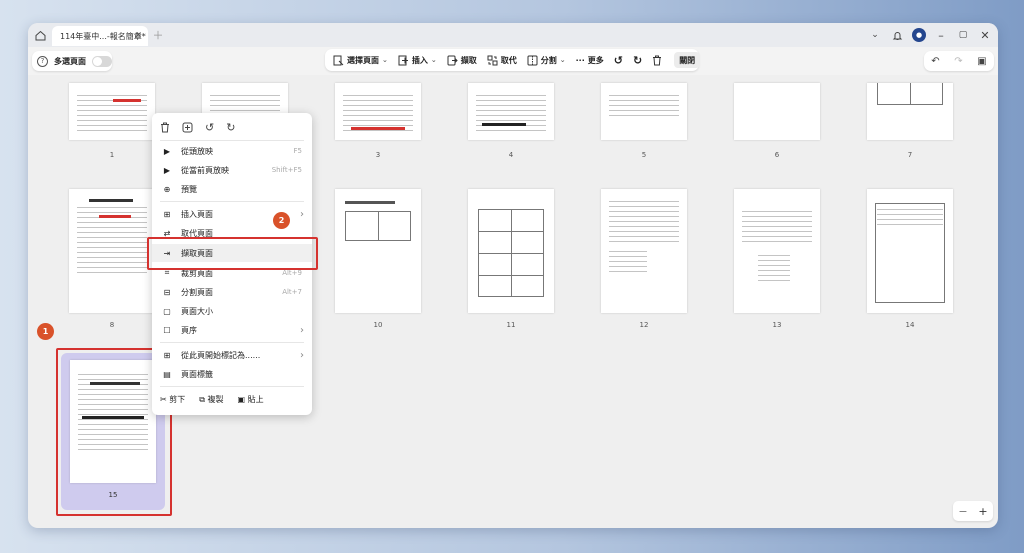 This screenshot has width=1024, height=553. What do you see at coordinates (513, 35) in the screenshot?
I see `title-bar` at bounding box center [513, 35].